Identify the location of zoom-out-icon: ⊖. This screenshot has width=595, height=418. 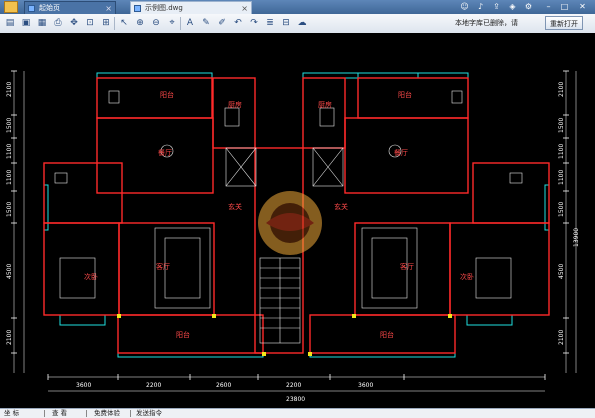
(156, 23).